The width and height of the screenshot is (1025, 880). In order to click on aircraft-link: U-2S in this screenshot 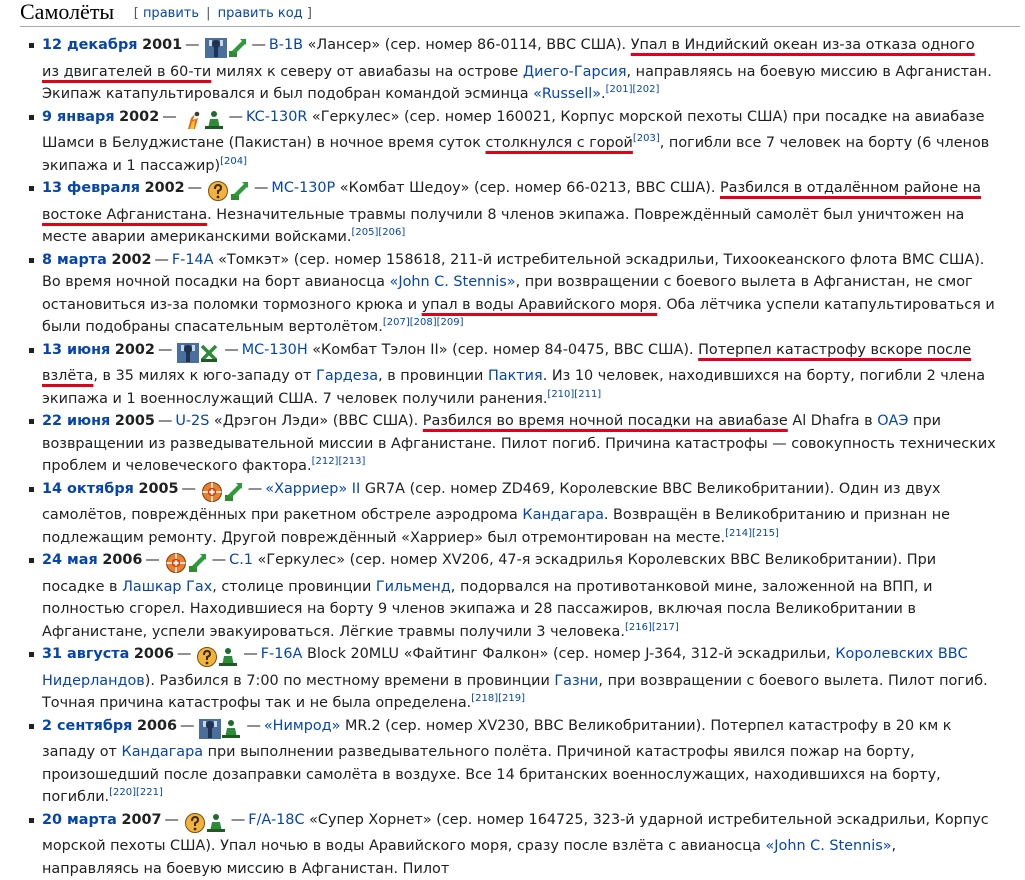, I will do `click(192, 421)`.